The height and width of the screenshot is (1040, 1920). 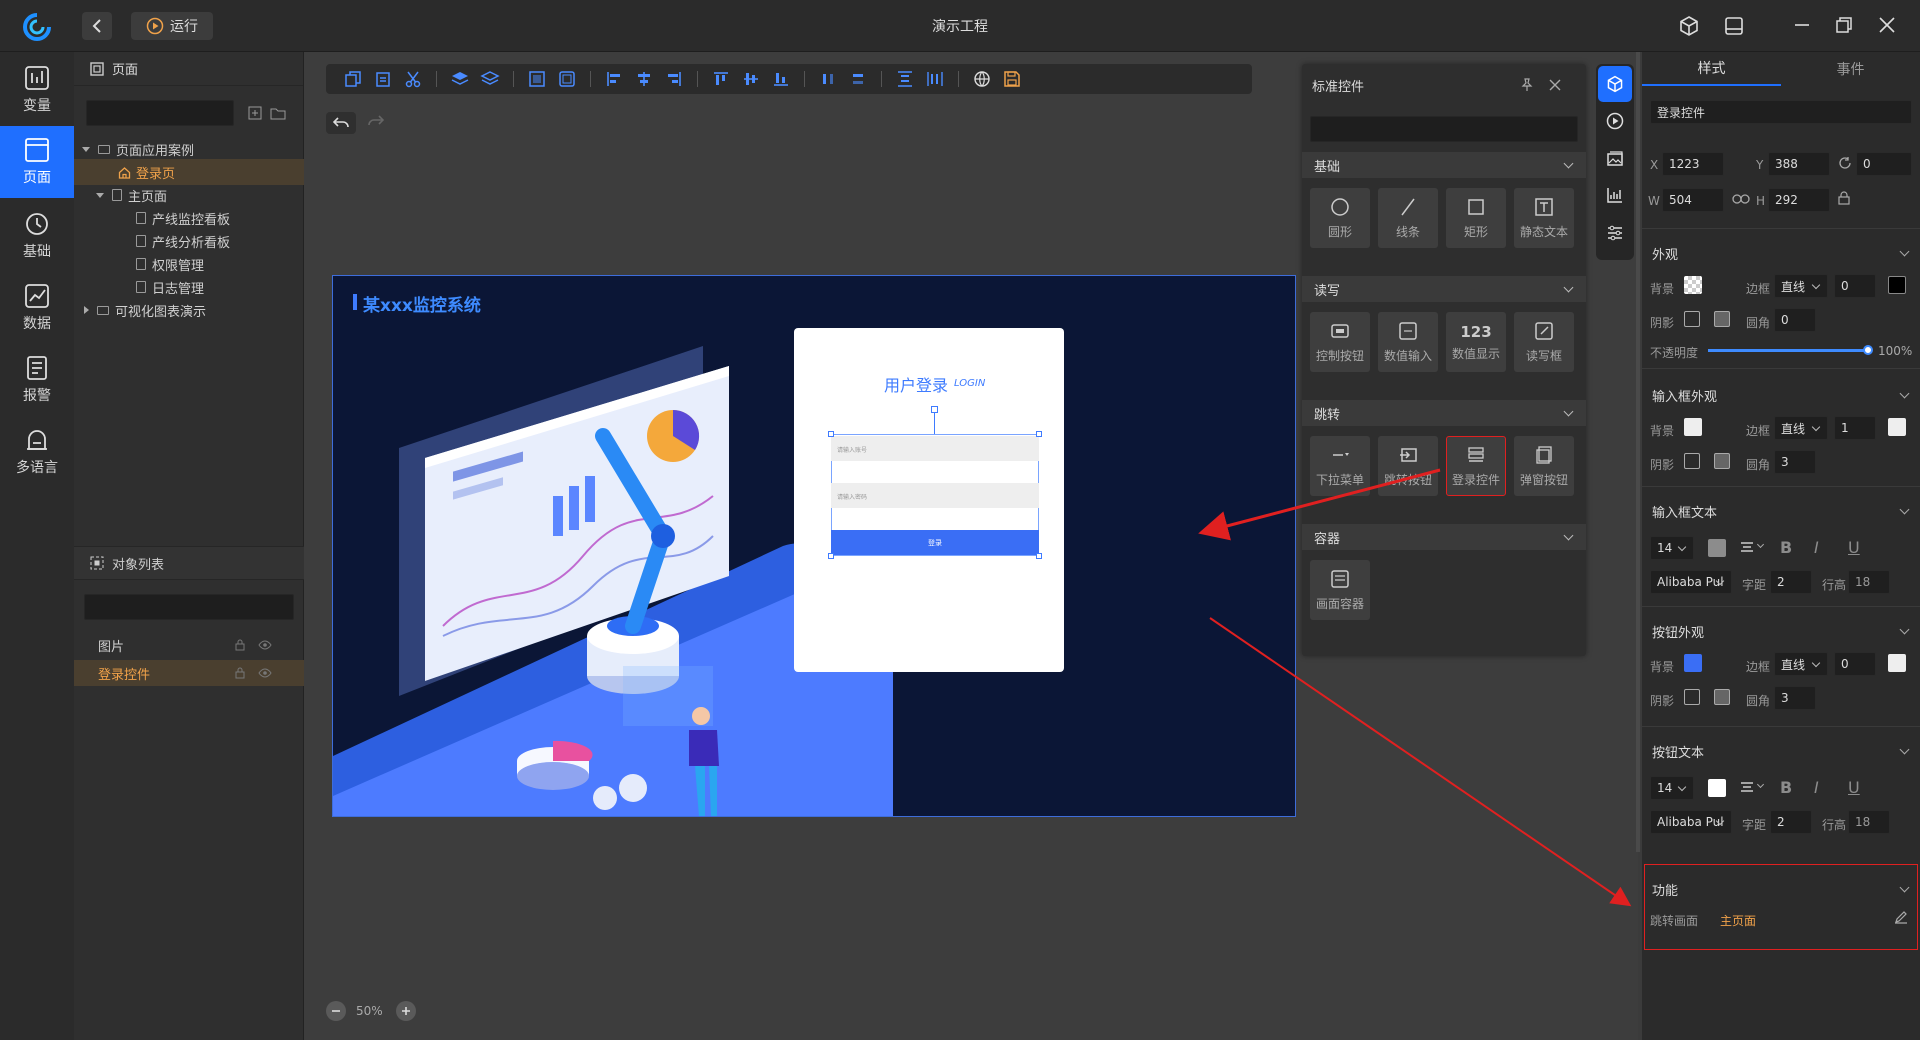 What do you see at coordinates (1544, 218) in the screenshot?
I see `control-static-text: 静态文本` at bounding box center [1544, 218].